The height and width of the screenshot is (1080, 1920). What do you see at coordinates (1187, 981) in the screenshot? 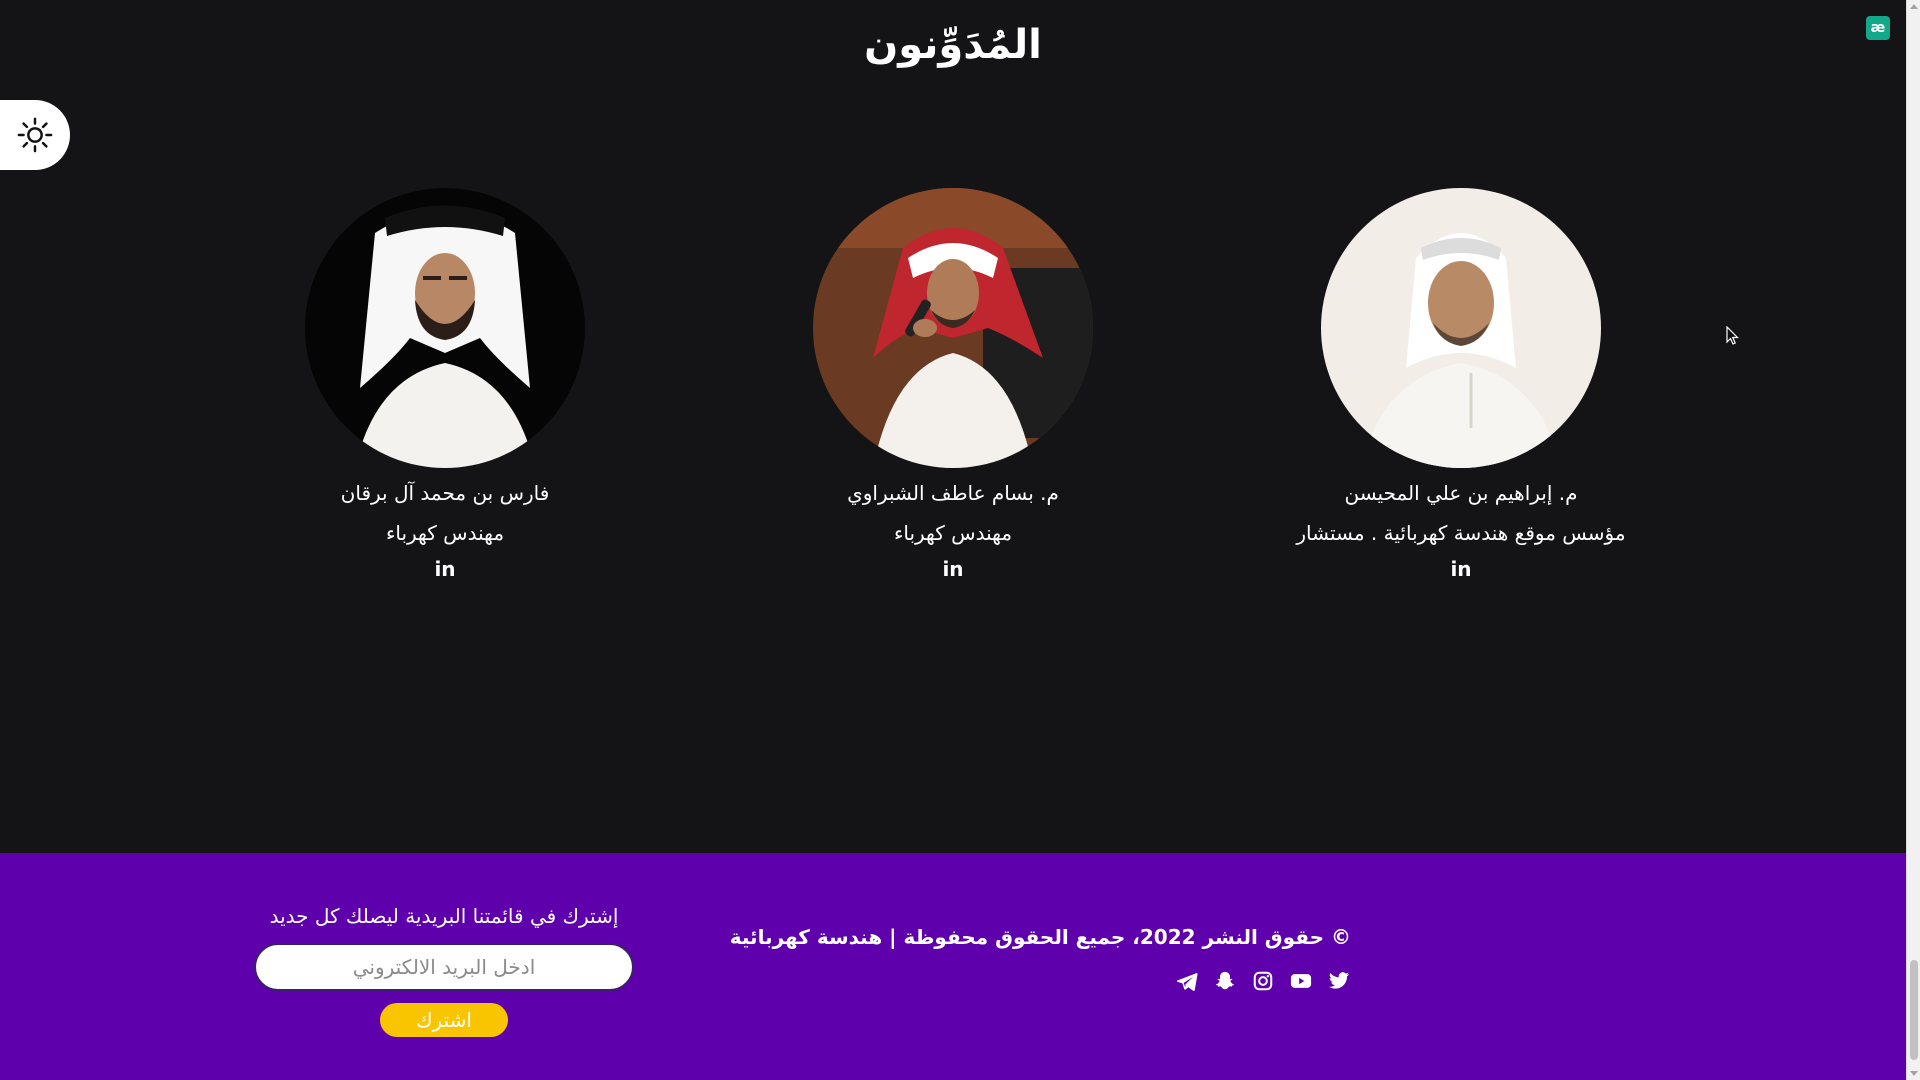
I see `telegram-icon` at bounding box center [1187, 981].